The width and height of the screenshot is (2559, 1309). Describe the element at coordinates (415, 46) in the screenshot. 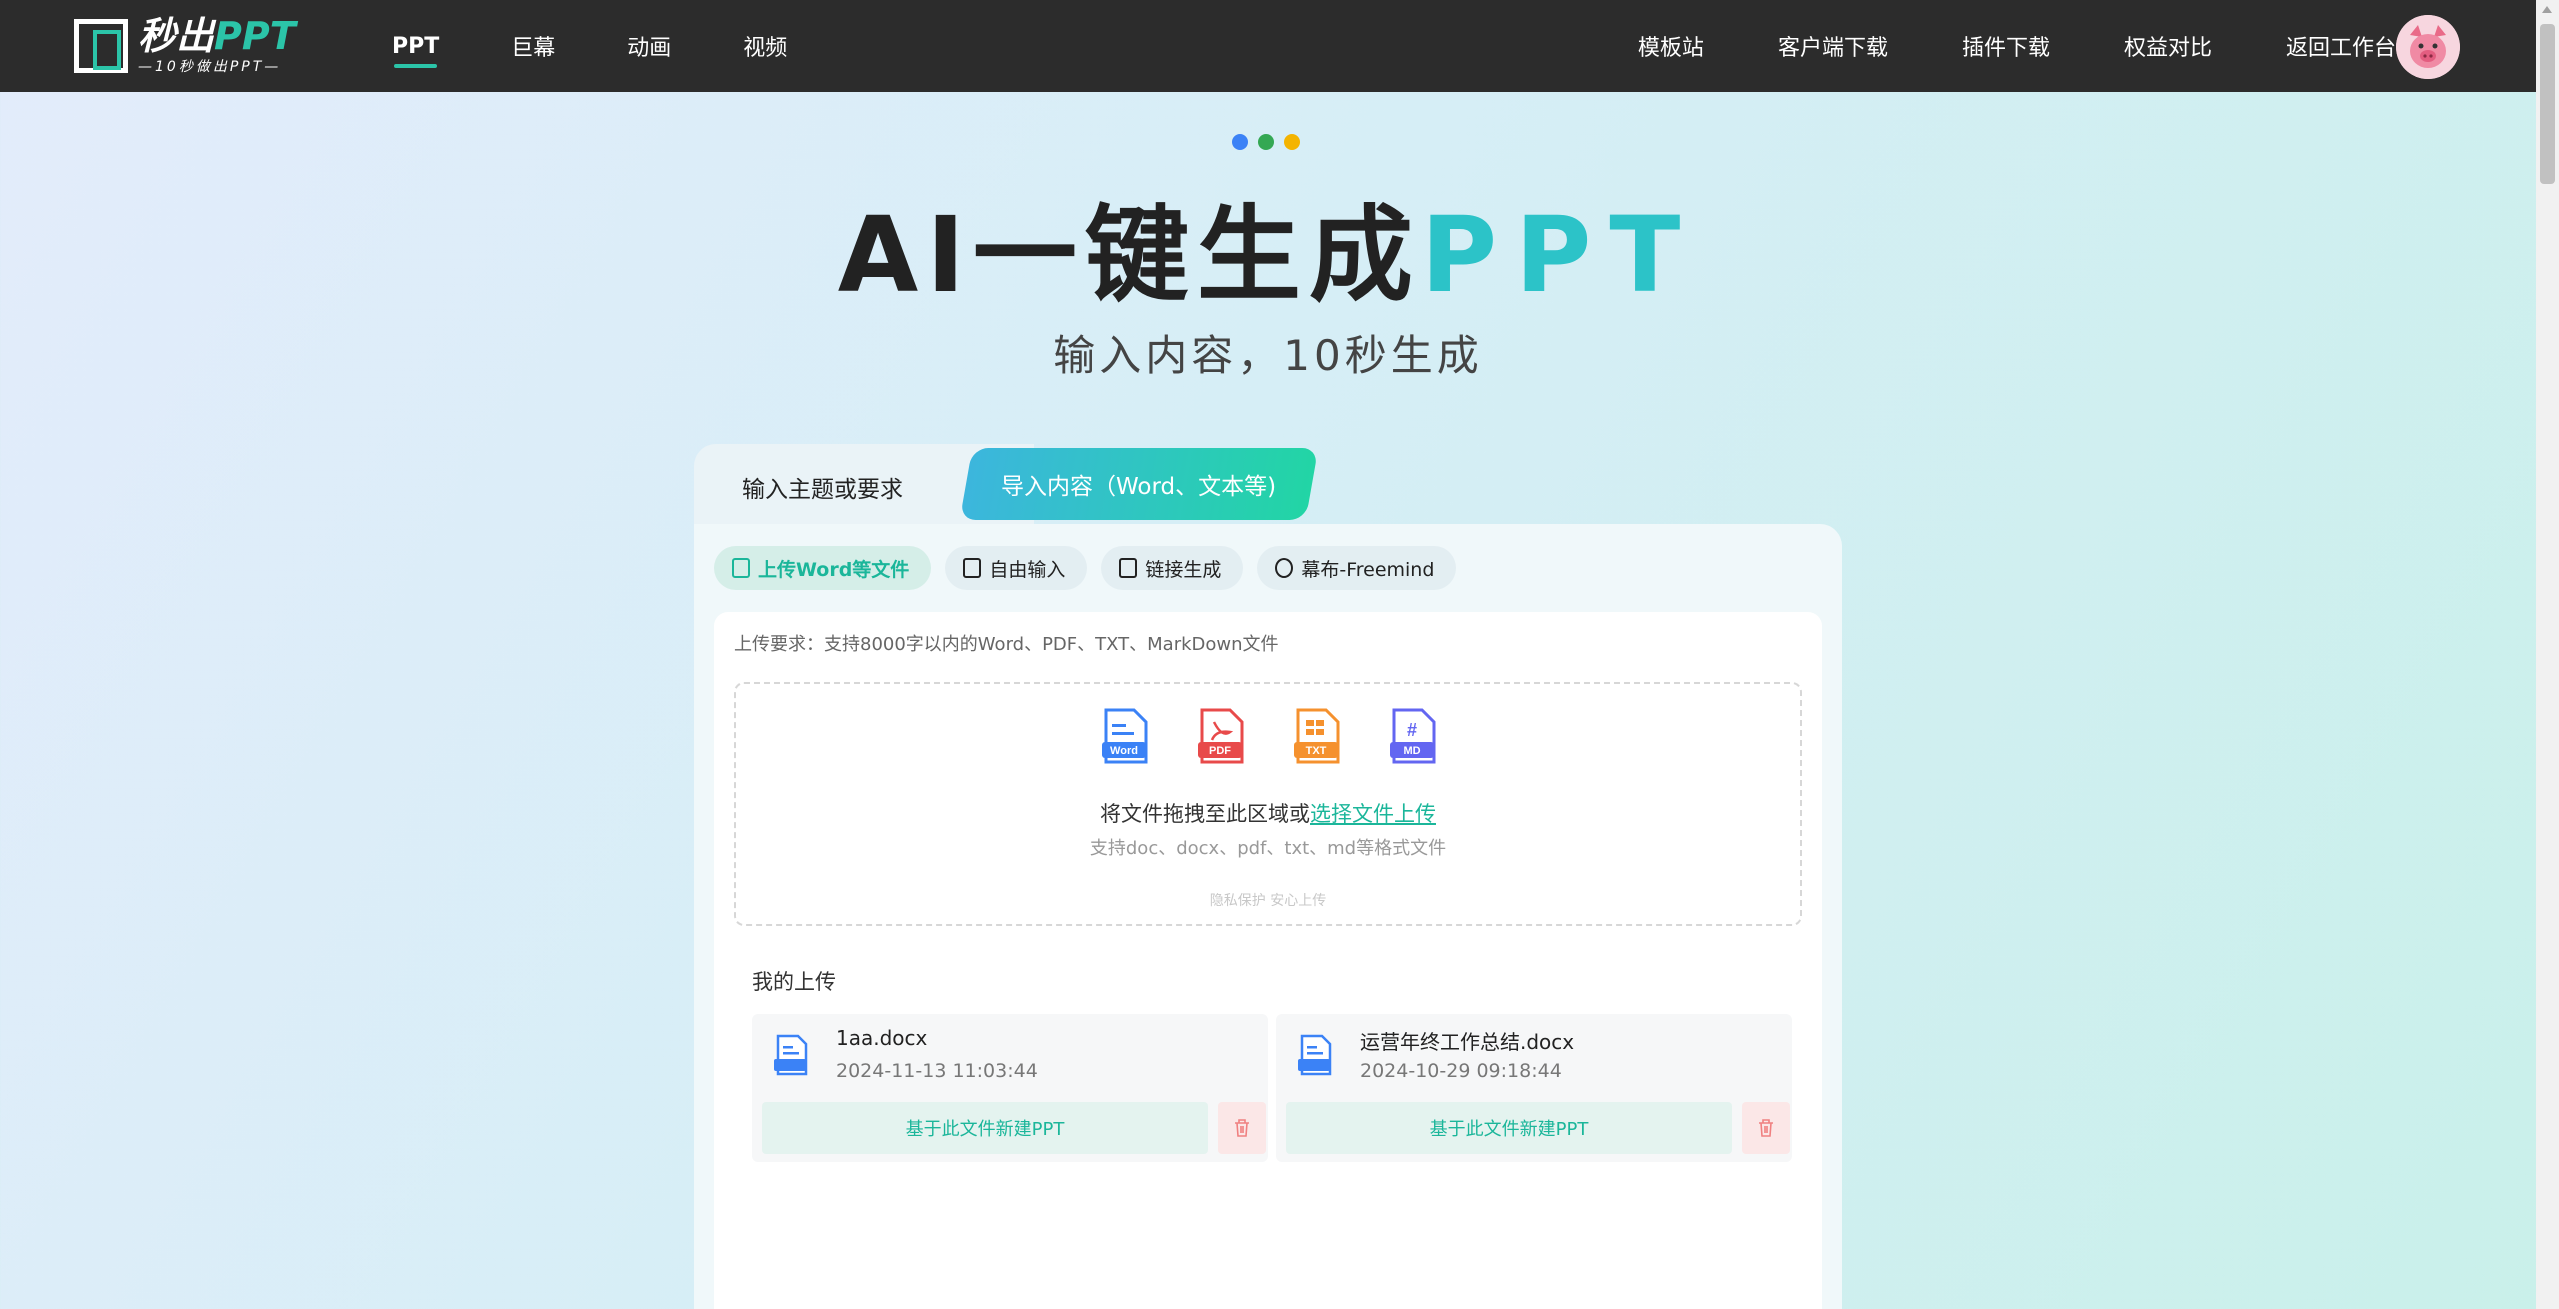

I see `nav-item-ppt: PPT` at that location.